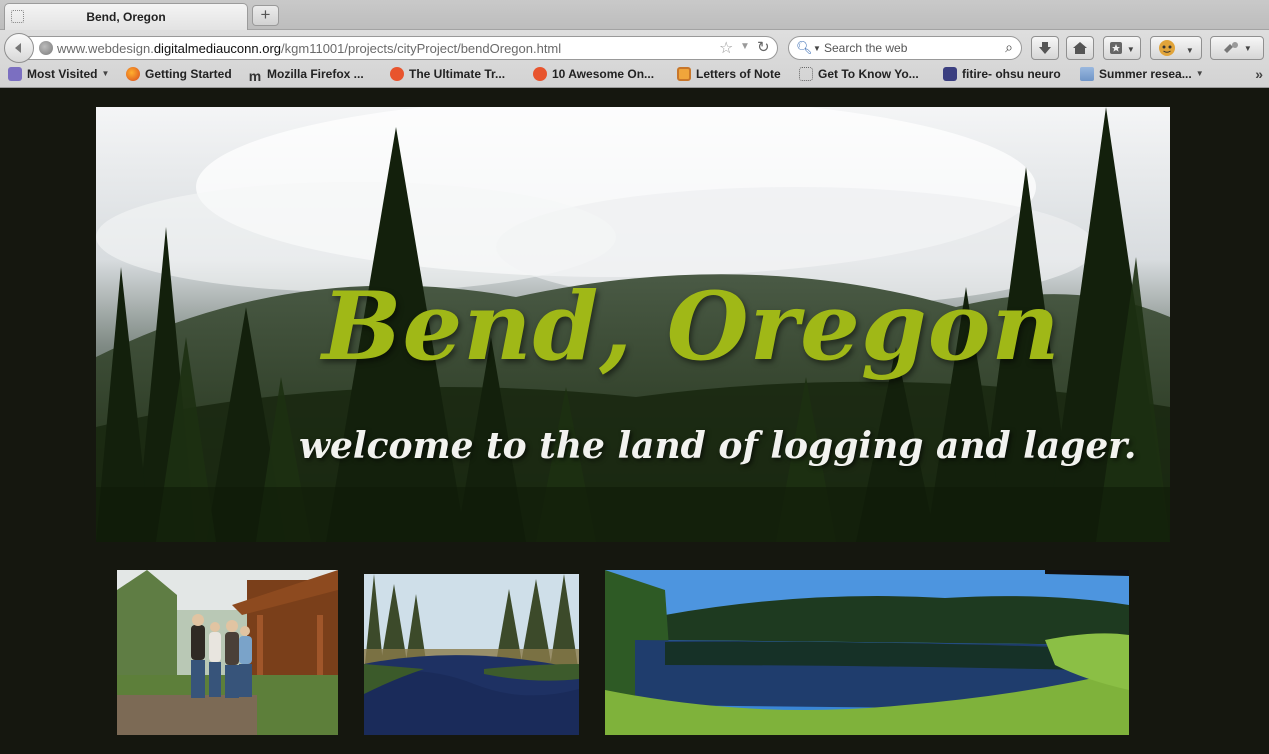  Describe the element at coordinates (265, 15) in the screenshot. I see `new-tab-button: +` at that location.